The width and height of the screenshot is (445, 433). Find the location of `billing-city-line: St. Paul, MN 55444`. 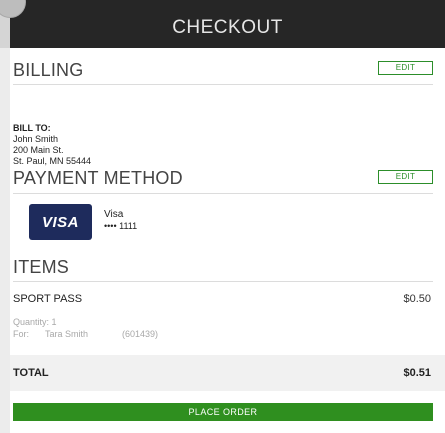

billing-city-line: St. Paul, MN 55444 is located at coordinates (52, 161).